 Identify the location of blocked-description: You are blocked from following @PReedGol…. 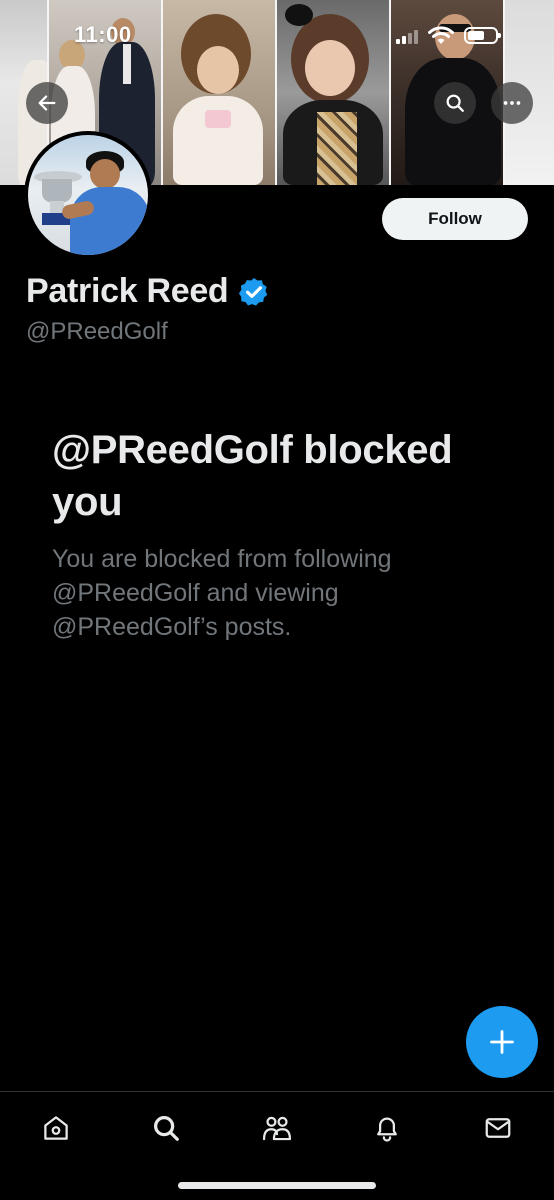
(222, 593).